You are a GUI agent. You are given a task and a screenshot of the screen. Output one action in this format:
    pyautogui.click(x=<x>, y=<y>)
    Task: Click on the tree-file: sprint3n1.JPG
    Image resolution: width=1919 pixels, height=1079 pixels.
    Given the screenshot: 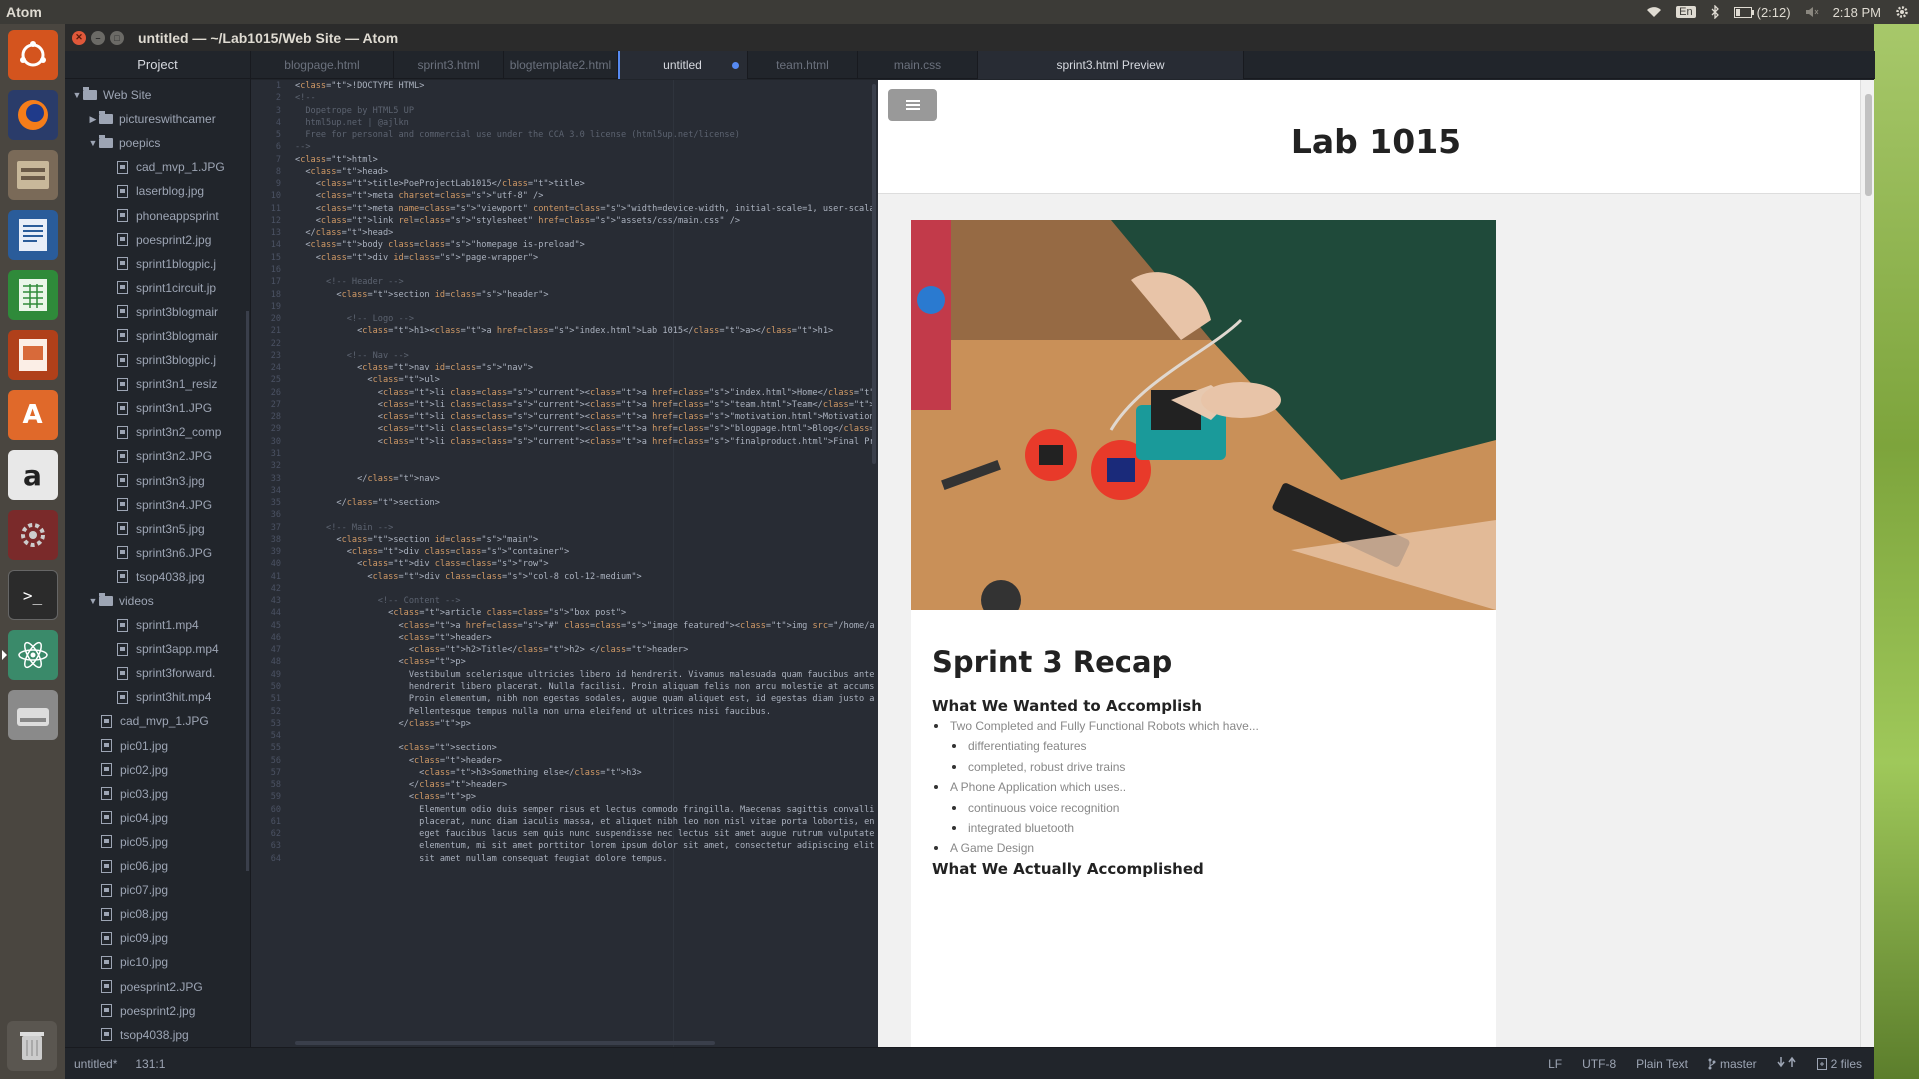 What is the action you would take?
    pyautogui.click(x=157, y=408)
    